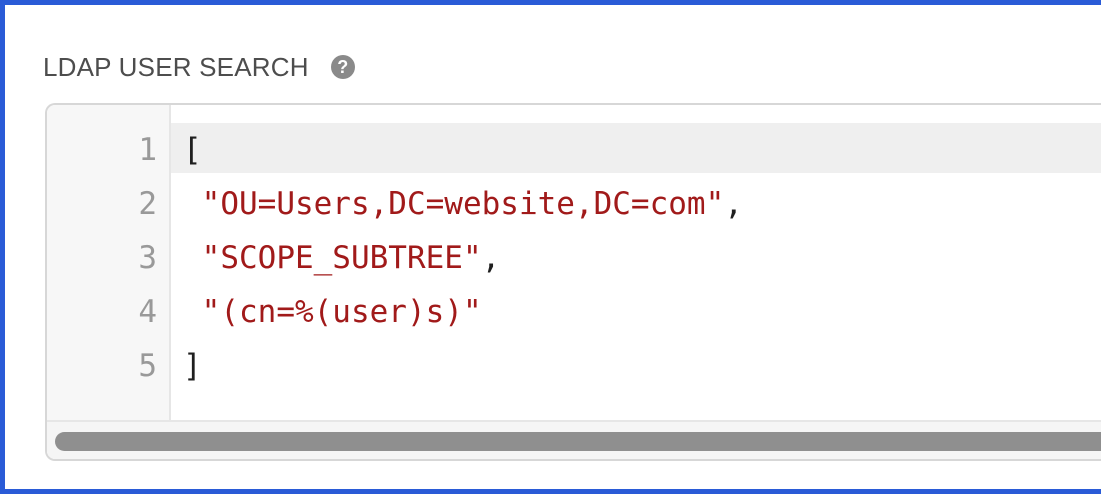 The image size is (1101, 494). What do you see at coordinates (578, 441) in the screenshot?
I see `scrollbar-thumb` at bounding box center [578, 441].